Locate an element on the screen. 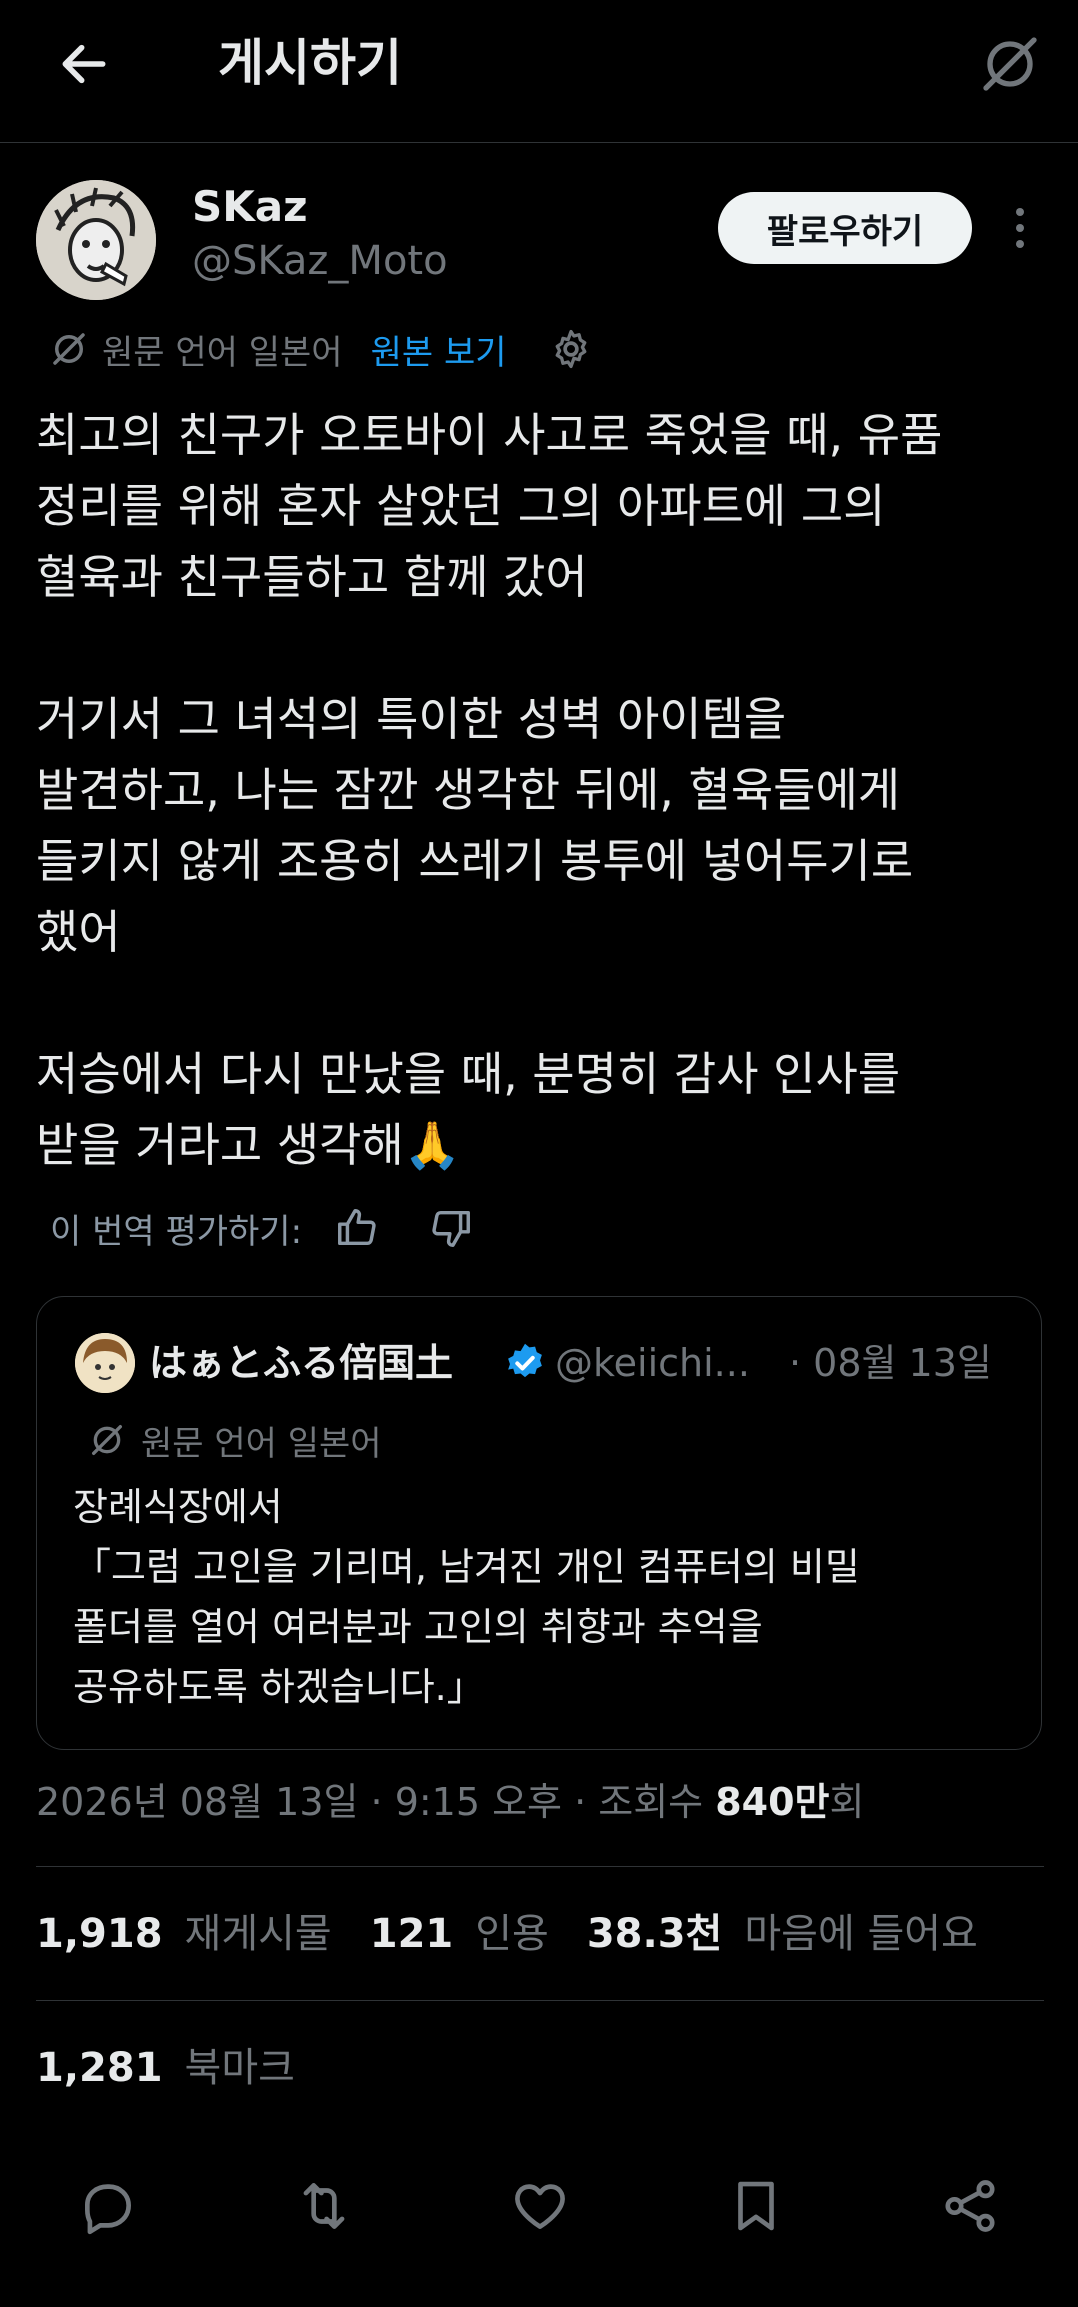 The height and width of the screenshot is (2307, 1078). grok-button is located at coordinates (1010, 64).